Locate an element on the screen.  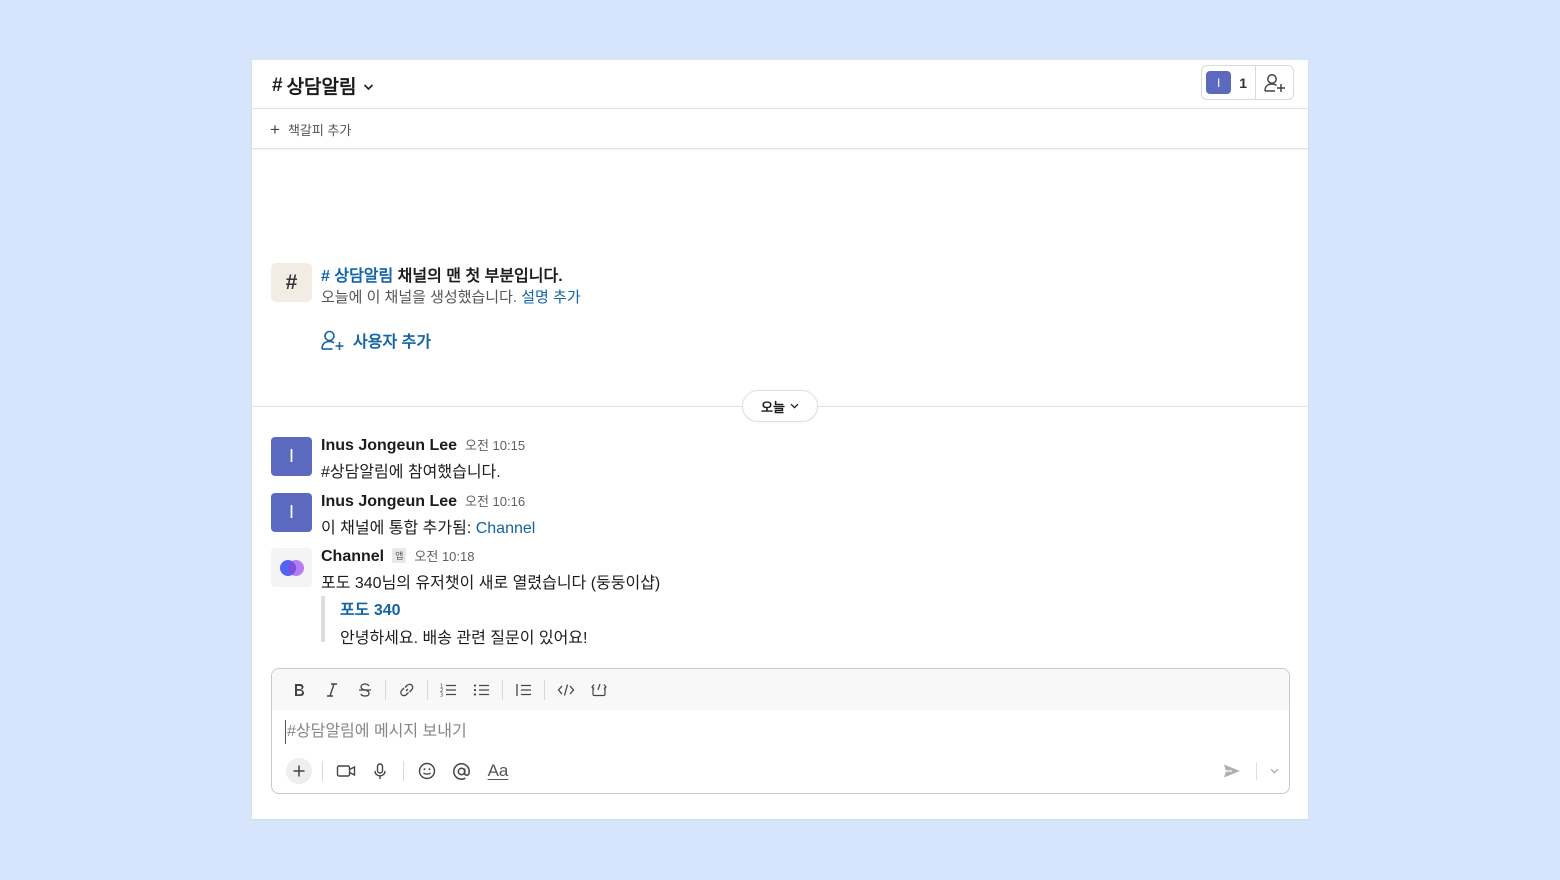
mention-icon is located at coordinates (461, 771).